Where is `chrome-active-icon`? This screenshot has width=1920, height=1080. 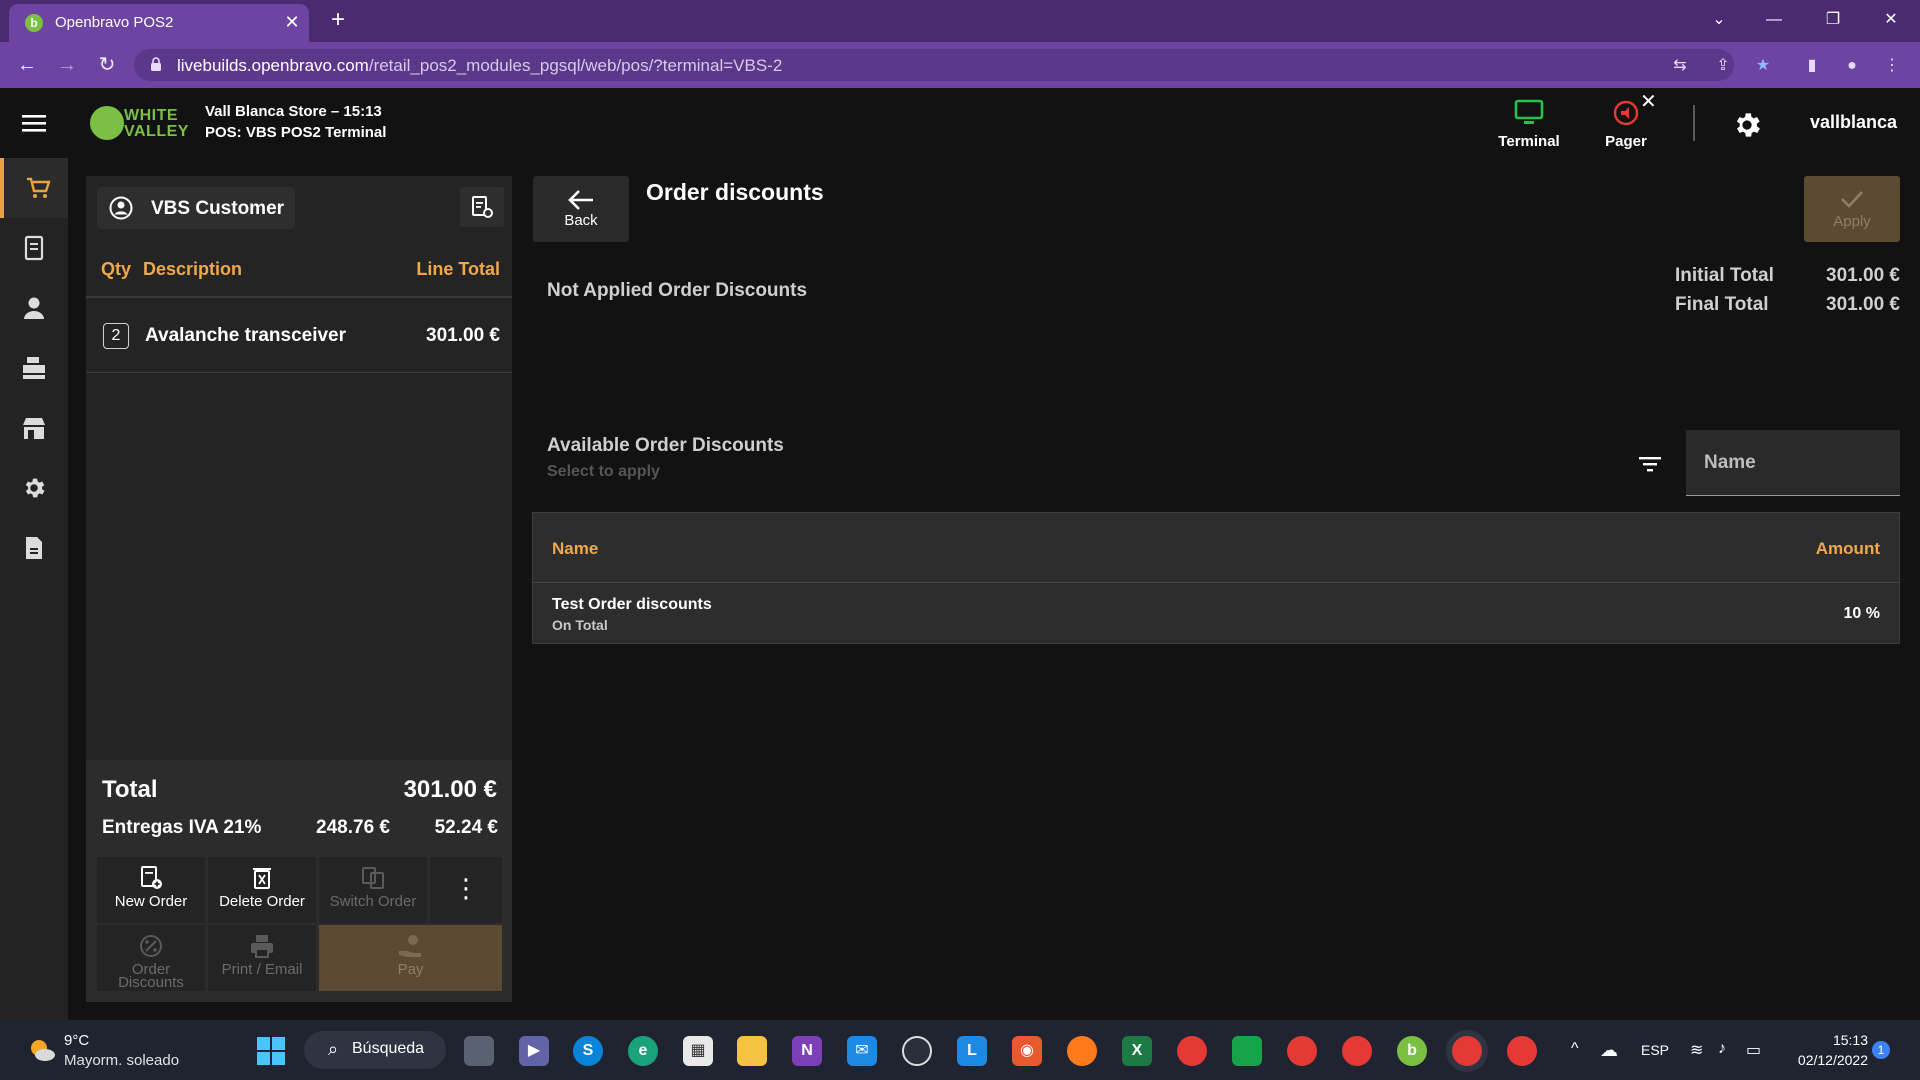 chrome-active-icon is located at coordinates (1467, 1051).